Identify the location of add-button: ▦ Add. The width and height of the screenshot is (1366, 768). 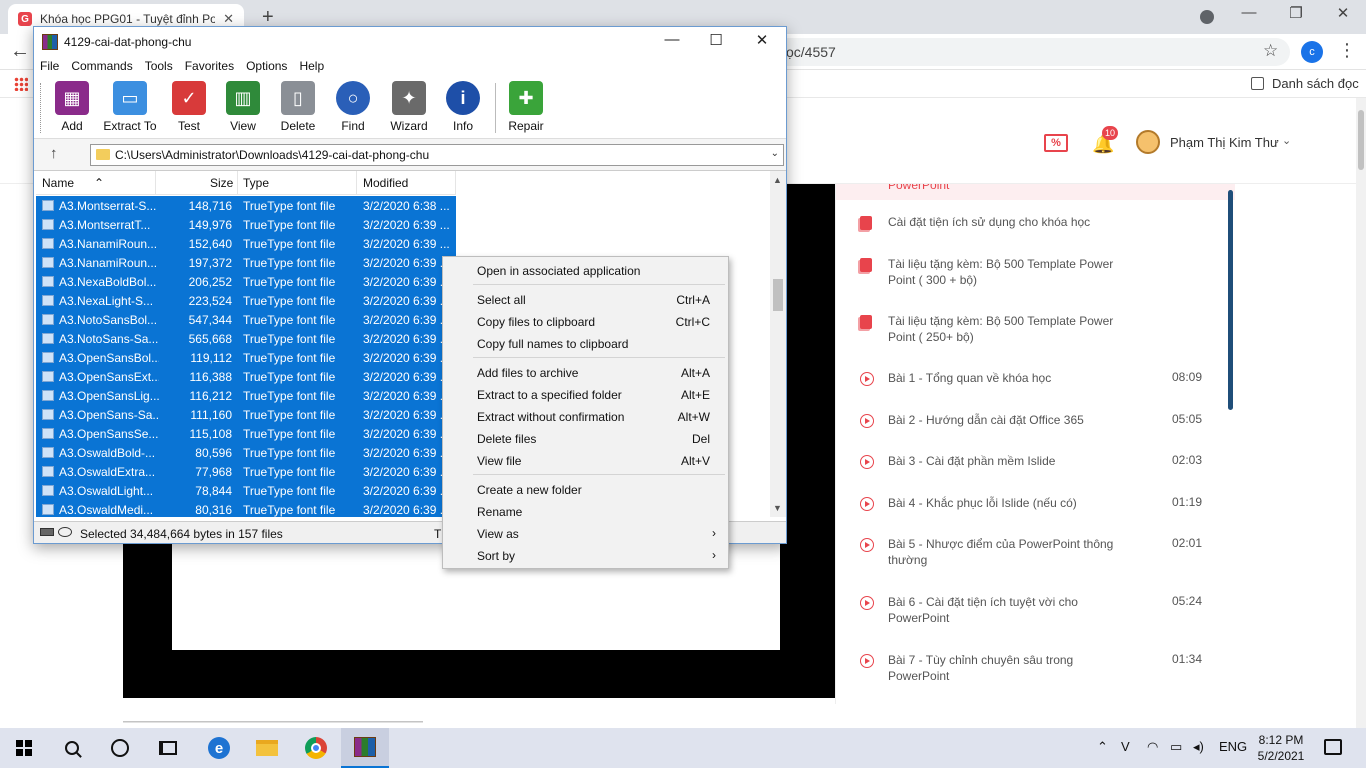
(72, 109).